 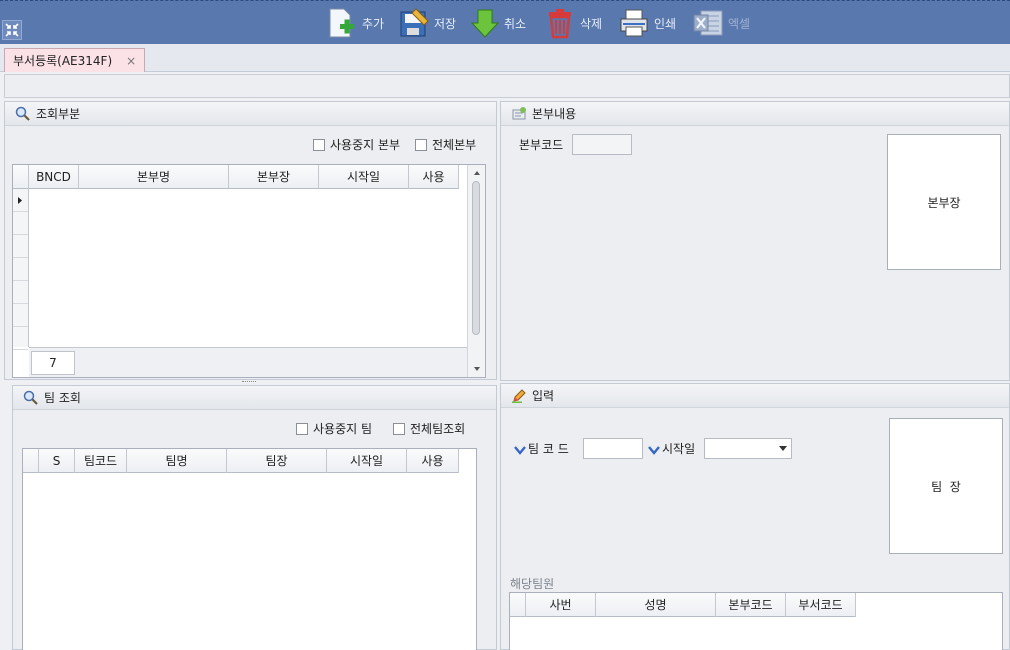 I want to click on division-detail-title: 본부내용, so click(x=554, y=114).